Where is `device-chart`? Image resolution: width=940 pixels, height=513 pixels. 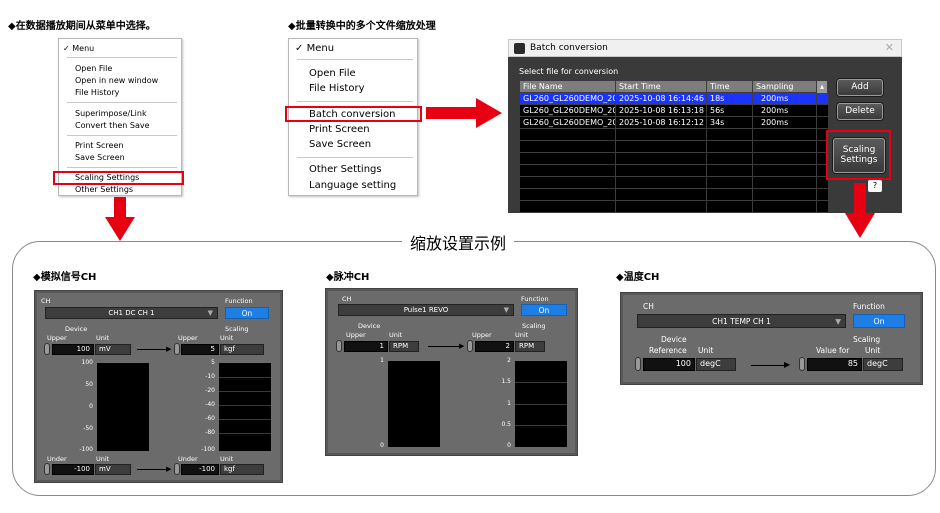
device-chart is located at coordinates (414, 404).